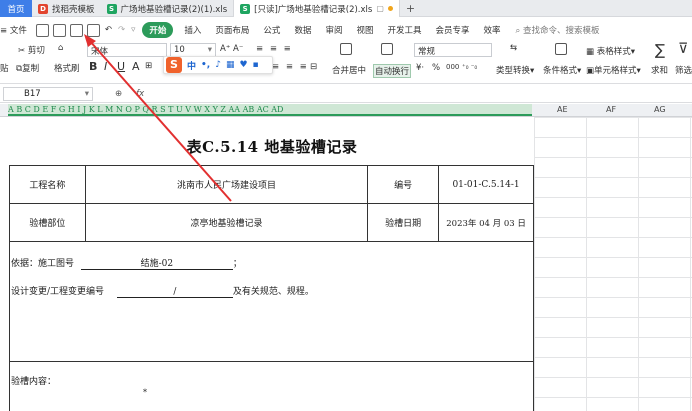 Image resolution: width=692 pixels, height=411 pixels. I want to click on menu-file: ≡ 文件, so click(17, 30).